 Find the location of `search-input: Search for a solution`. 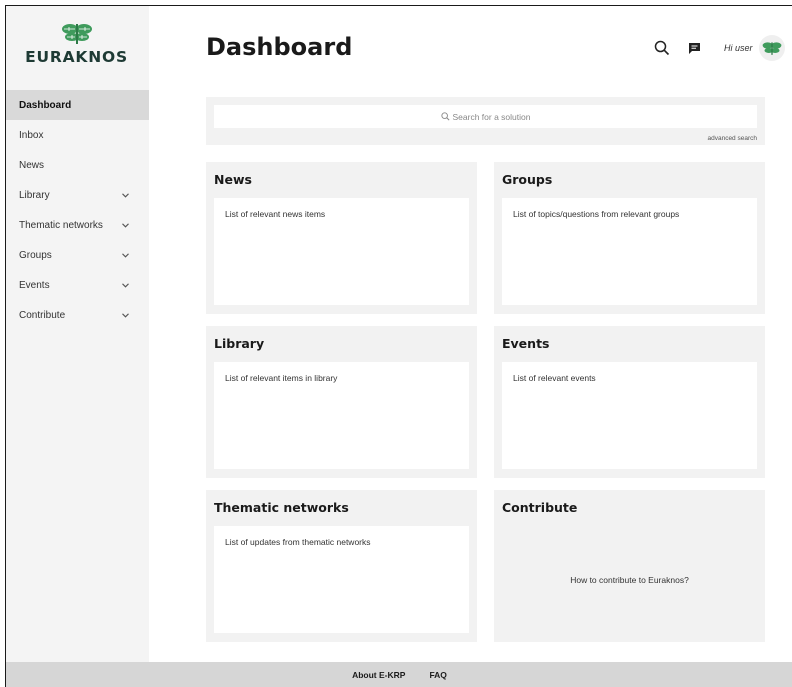

search-input: Search for a solution is located at coordinates (485, 116).